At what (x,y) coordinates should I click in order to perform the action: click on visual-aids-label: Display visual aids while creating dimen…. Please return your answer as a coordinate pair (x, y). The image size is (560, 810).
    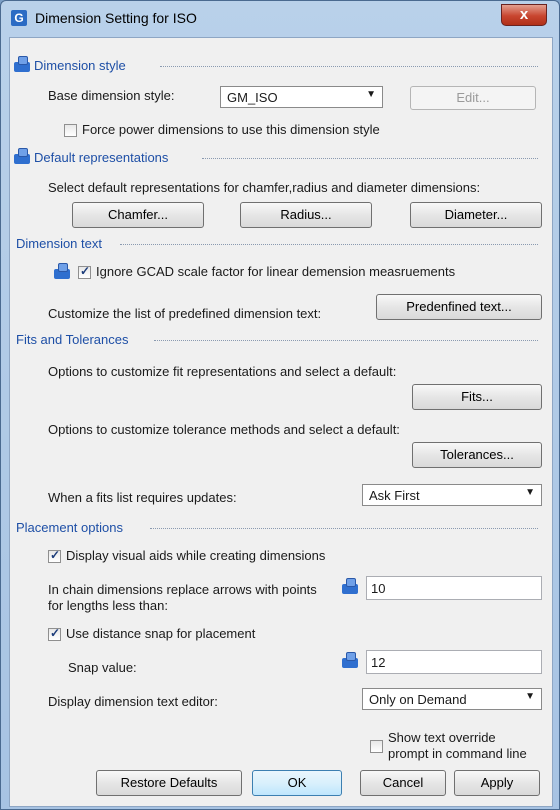
    Looking at the image, I should click on (196, 555).